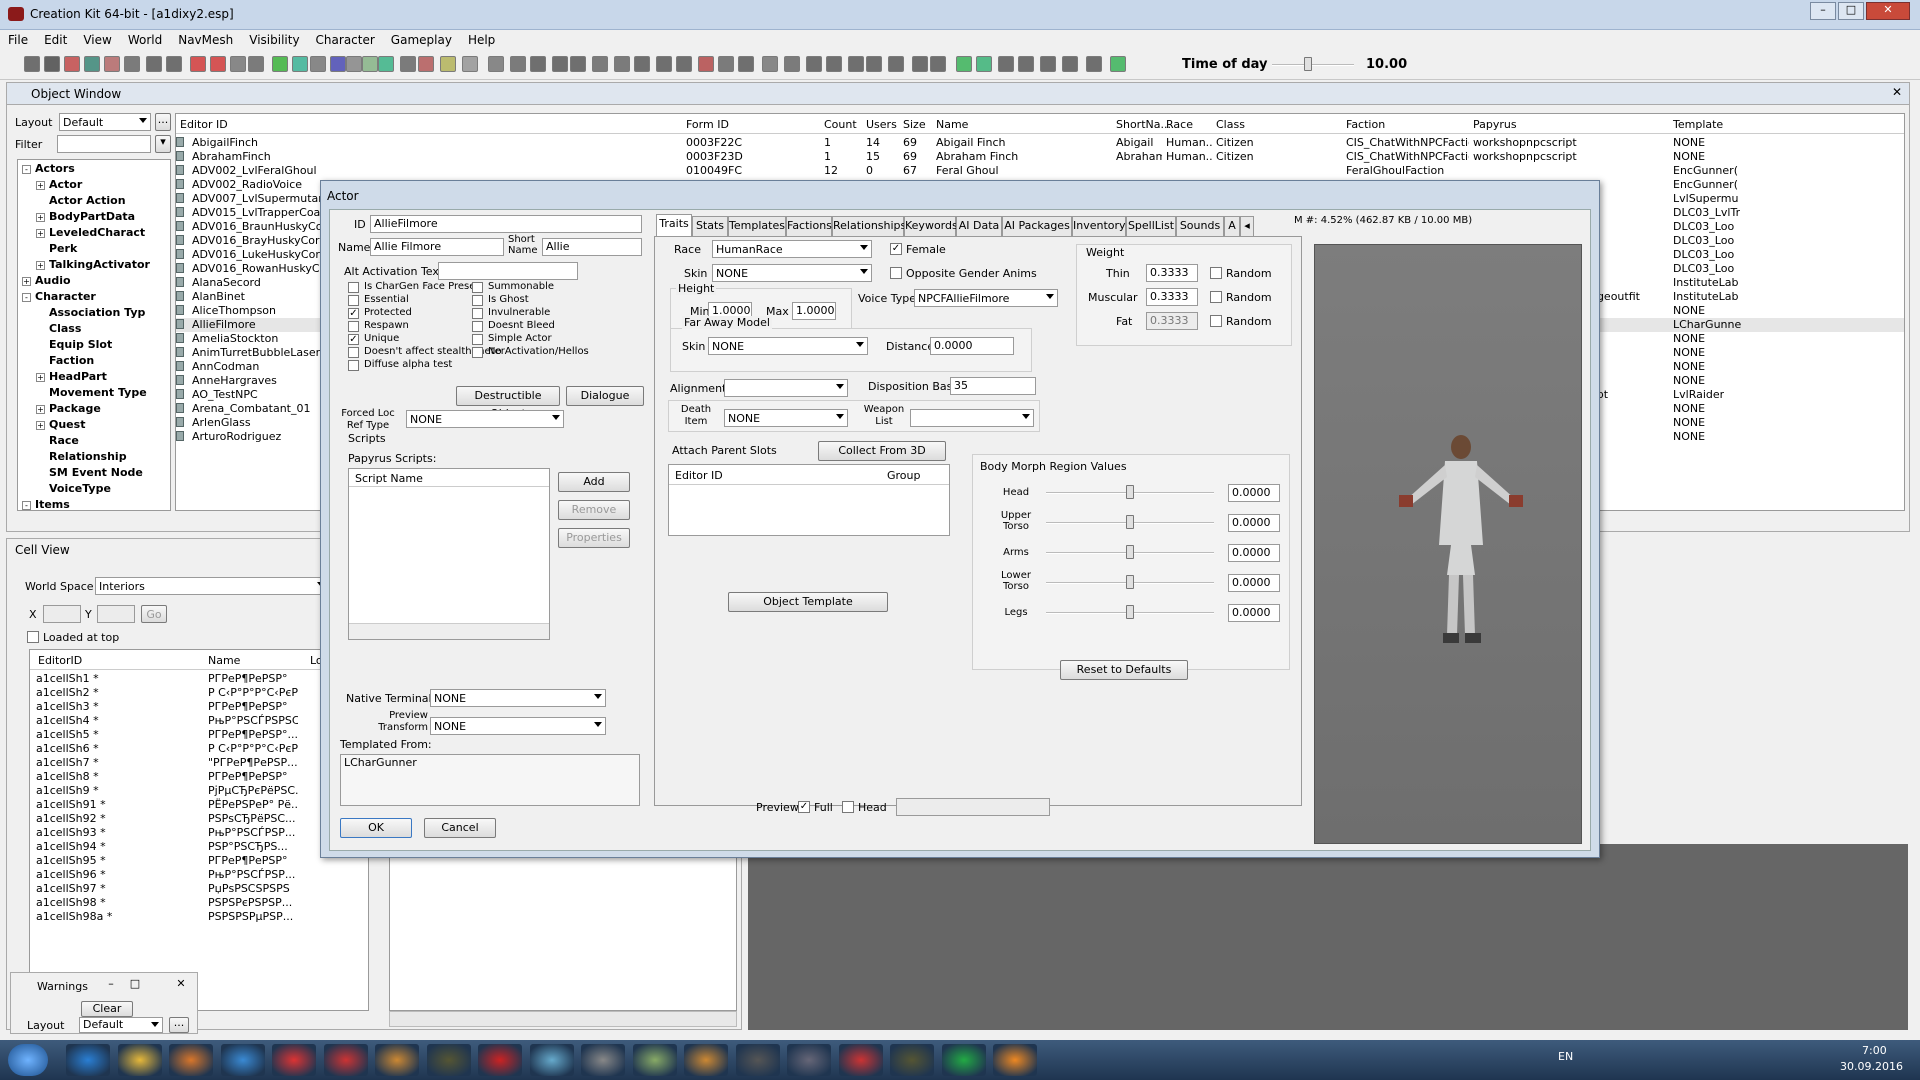 Image resolution: width=1920 pixels, height=1080 pixels. What do you see at coordinates (592, 247) in the screenshot?
I see `short-name-input: Allie` at bounding box center [592, 247].